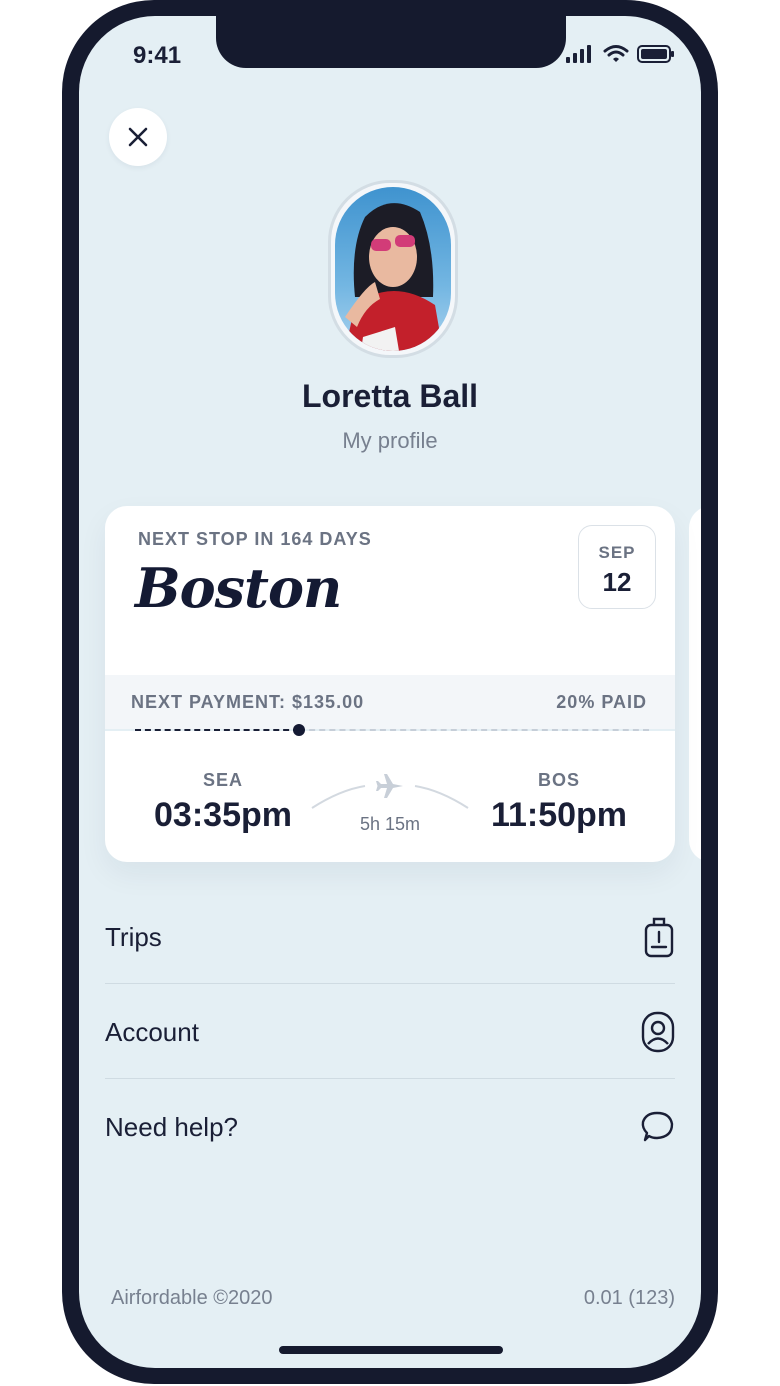 Image resolution: width=780 pixels, height=1386 pixels. I want to click on menu-item-label: Trips, so click(133, 936).